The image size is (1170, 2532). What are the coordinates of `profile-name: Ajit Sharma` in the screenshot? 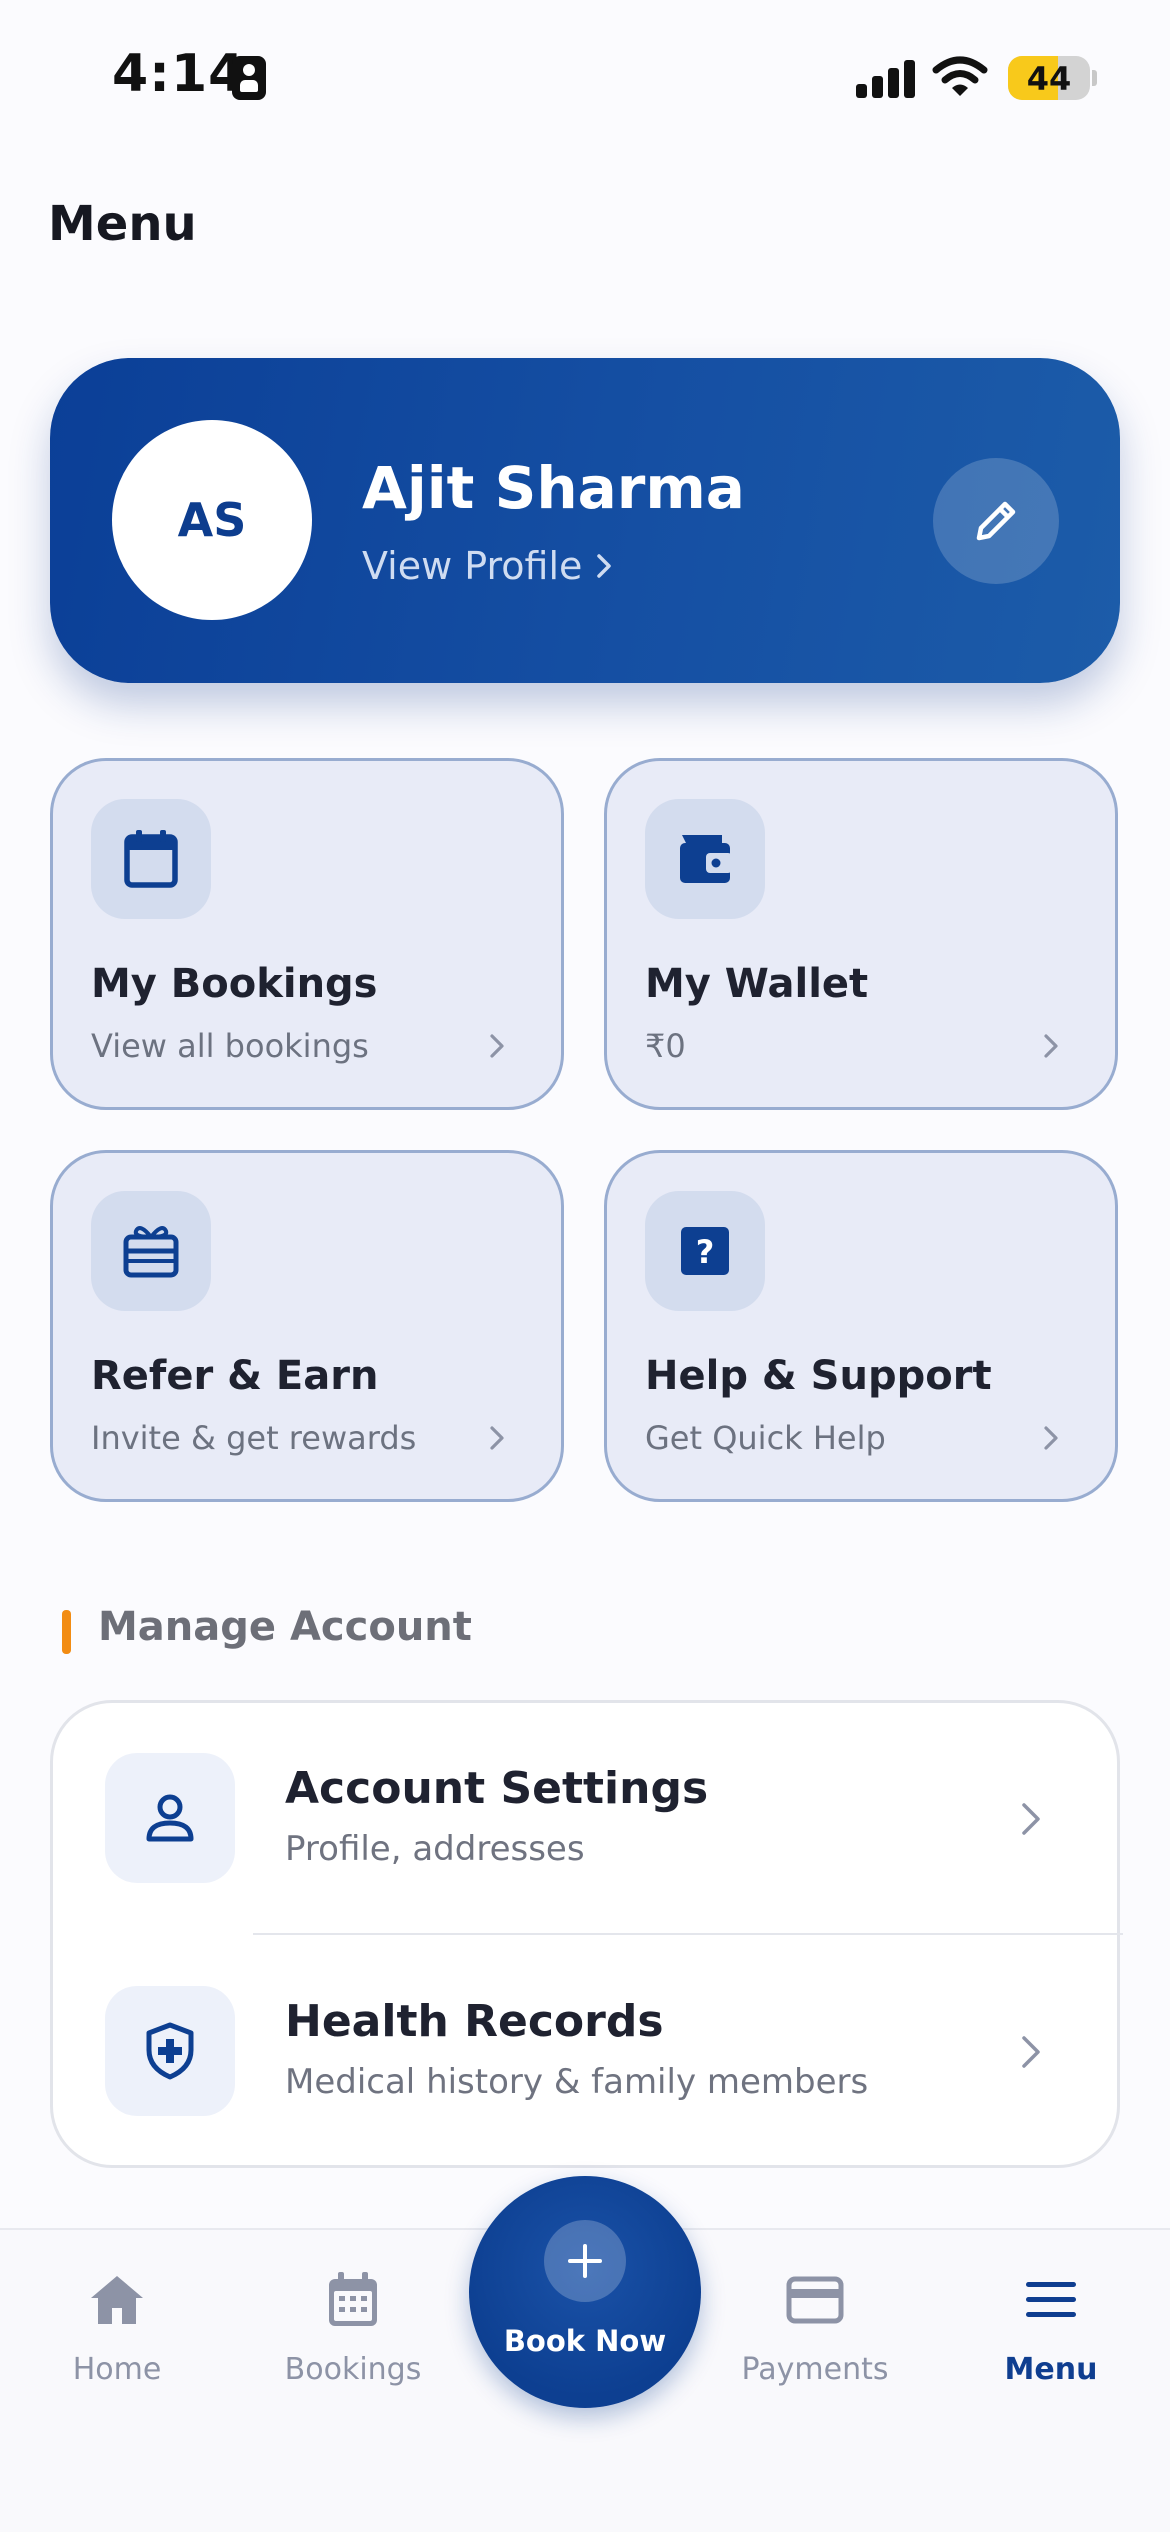 It's located at (553, 488).